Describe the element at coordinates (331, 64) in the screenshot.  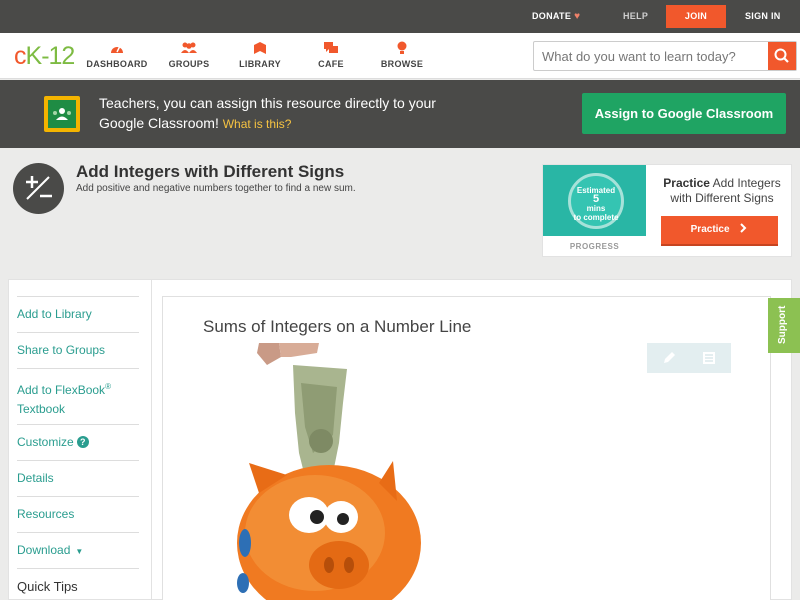
I see `nav-cafe-label: CAFE` at that location.